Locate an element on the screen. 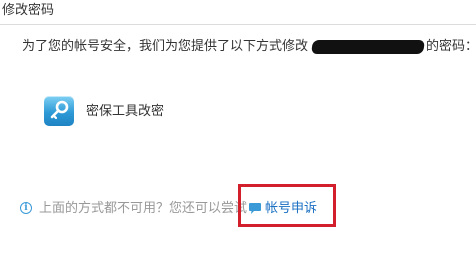  fallback-hint-text: 上面的方式都不可用？您还可以尝试 is located at coordinates (143, 208).